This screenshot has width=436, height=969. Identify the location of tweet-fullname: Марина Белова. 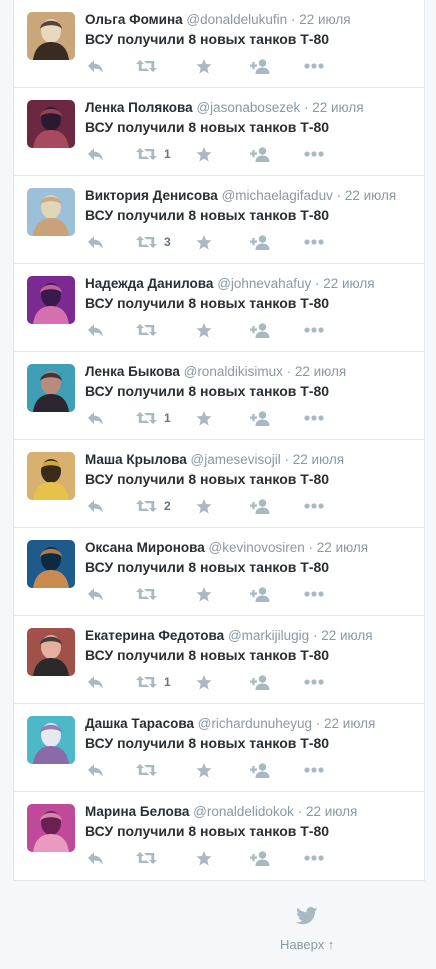
(137, 811).